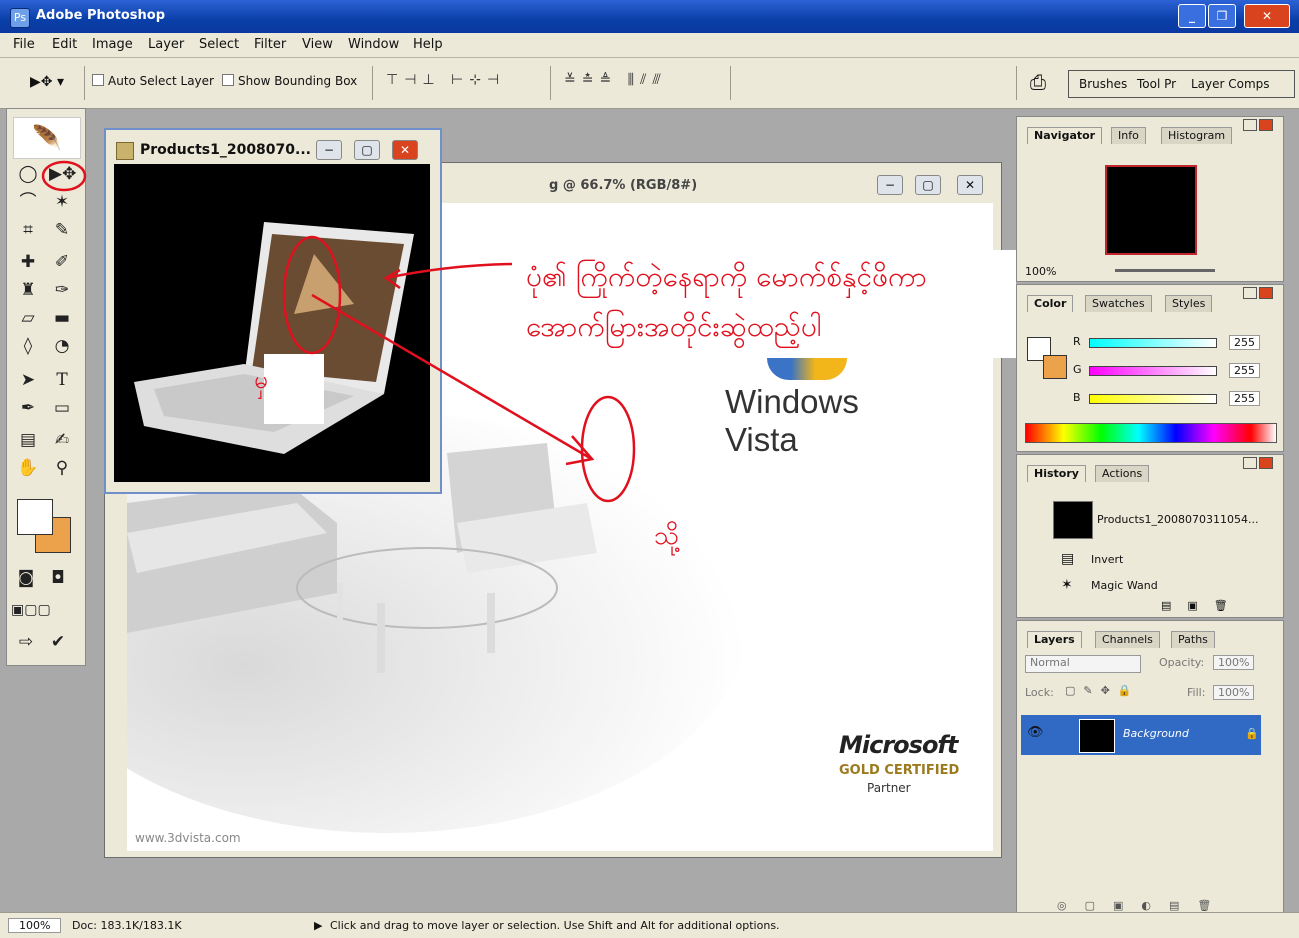 Image resolution: width=1299 pixels, height=938 pixels. I want to click on color-spectrum-bar, so click(1151, 433).